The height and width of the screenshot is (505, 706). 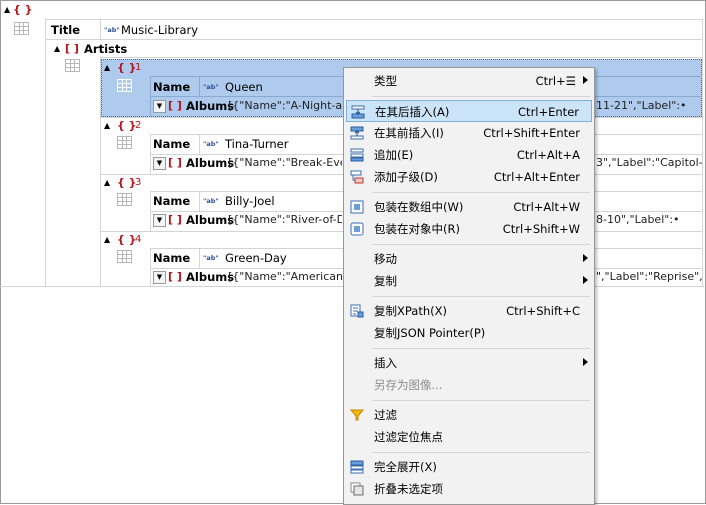 I want to click on name-value: Tina-Turner, so click(x=256, y=144).